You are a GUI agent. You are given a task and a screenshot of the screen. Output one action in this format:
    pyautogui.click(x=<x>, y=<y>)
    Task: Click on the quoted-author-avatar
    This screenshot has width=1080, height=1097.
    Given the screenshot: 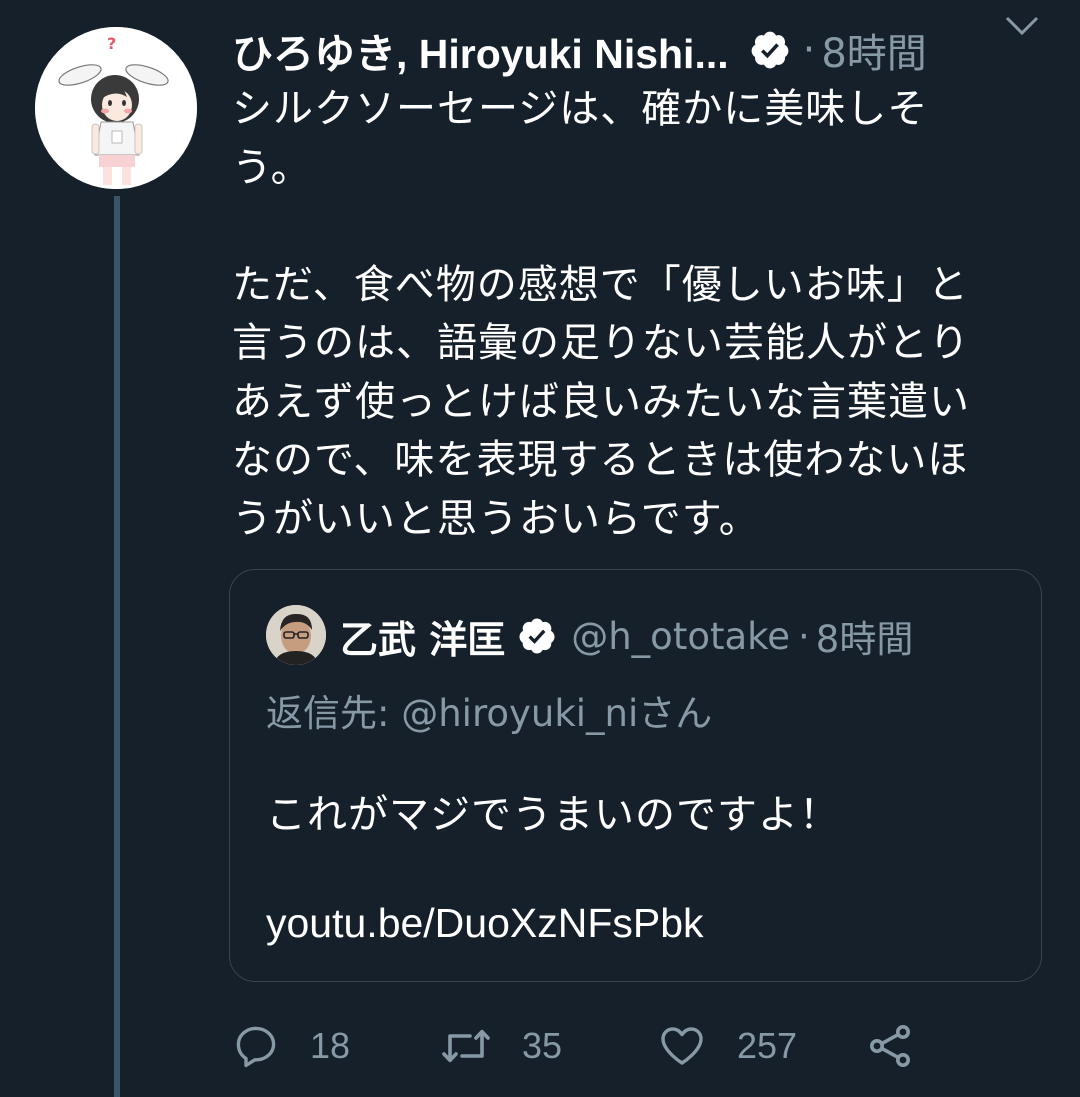 What is the action you would take?
    pyautogui.click(x=296, y=635)
    